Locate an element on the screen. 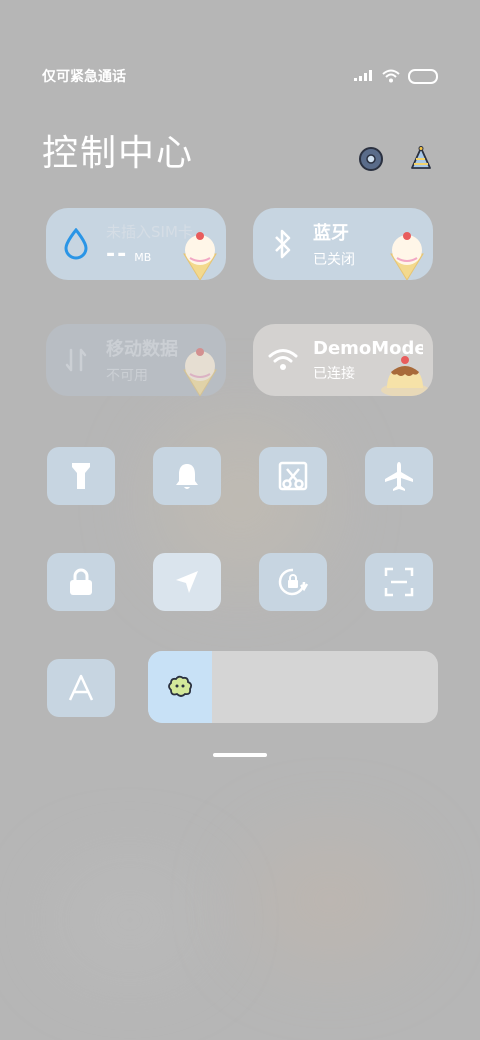  status-bar: 仅可紧急通话 is located at coordinates (240, 76).